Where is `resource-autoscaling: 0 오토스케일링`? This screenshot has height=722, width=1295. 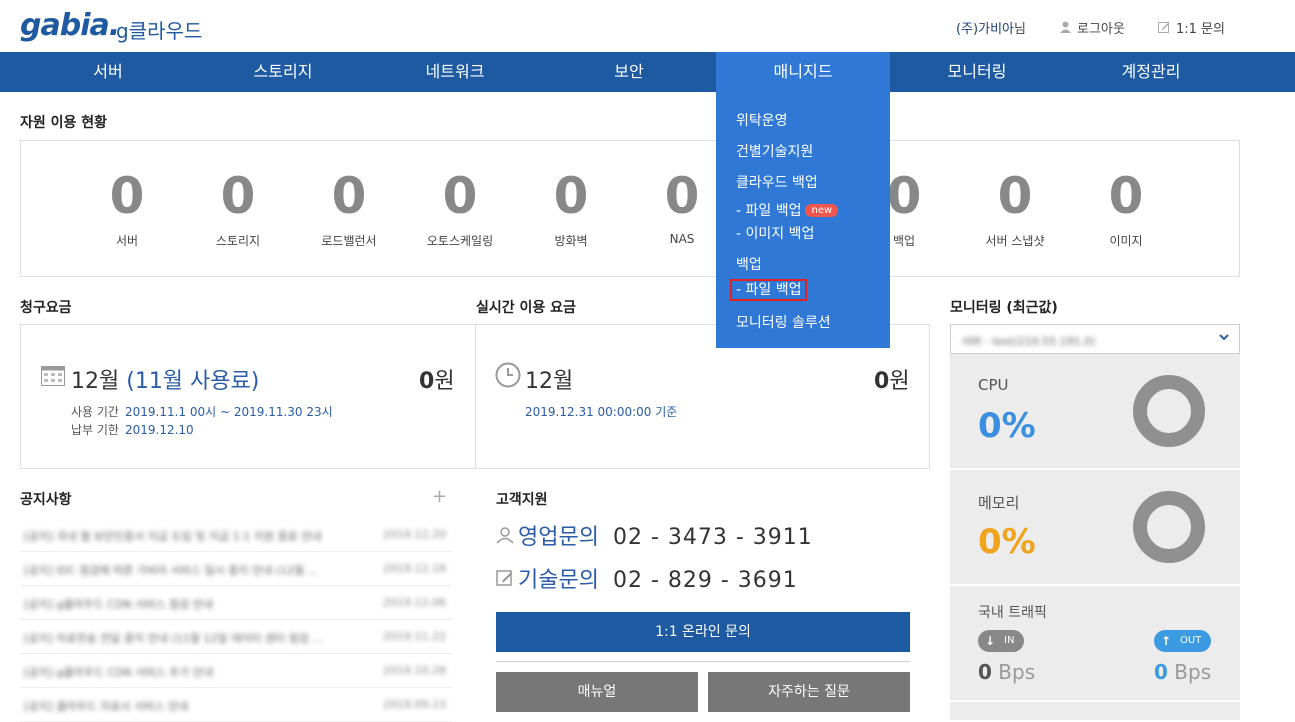 resource-autoscaling: 0 오토스케일링 is located at coordinates (460, 207).